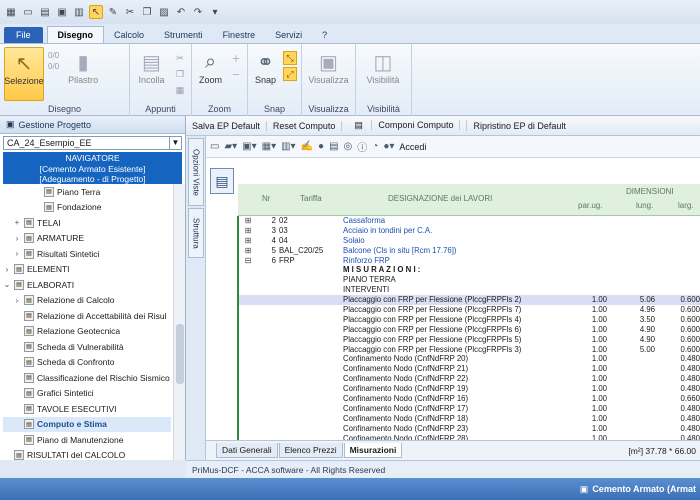 Image resolution: width=700 pixels, height=500 pixels. I want to click on account-icon: ●▾, so click(388, 146).